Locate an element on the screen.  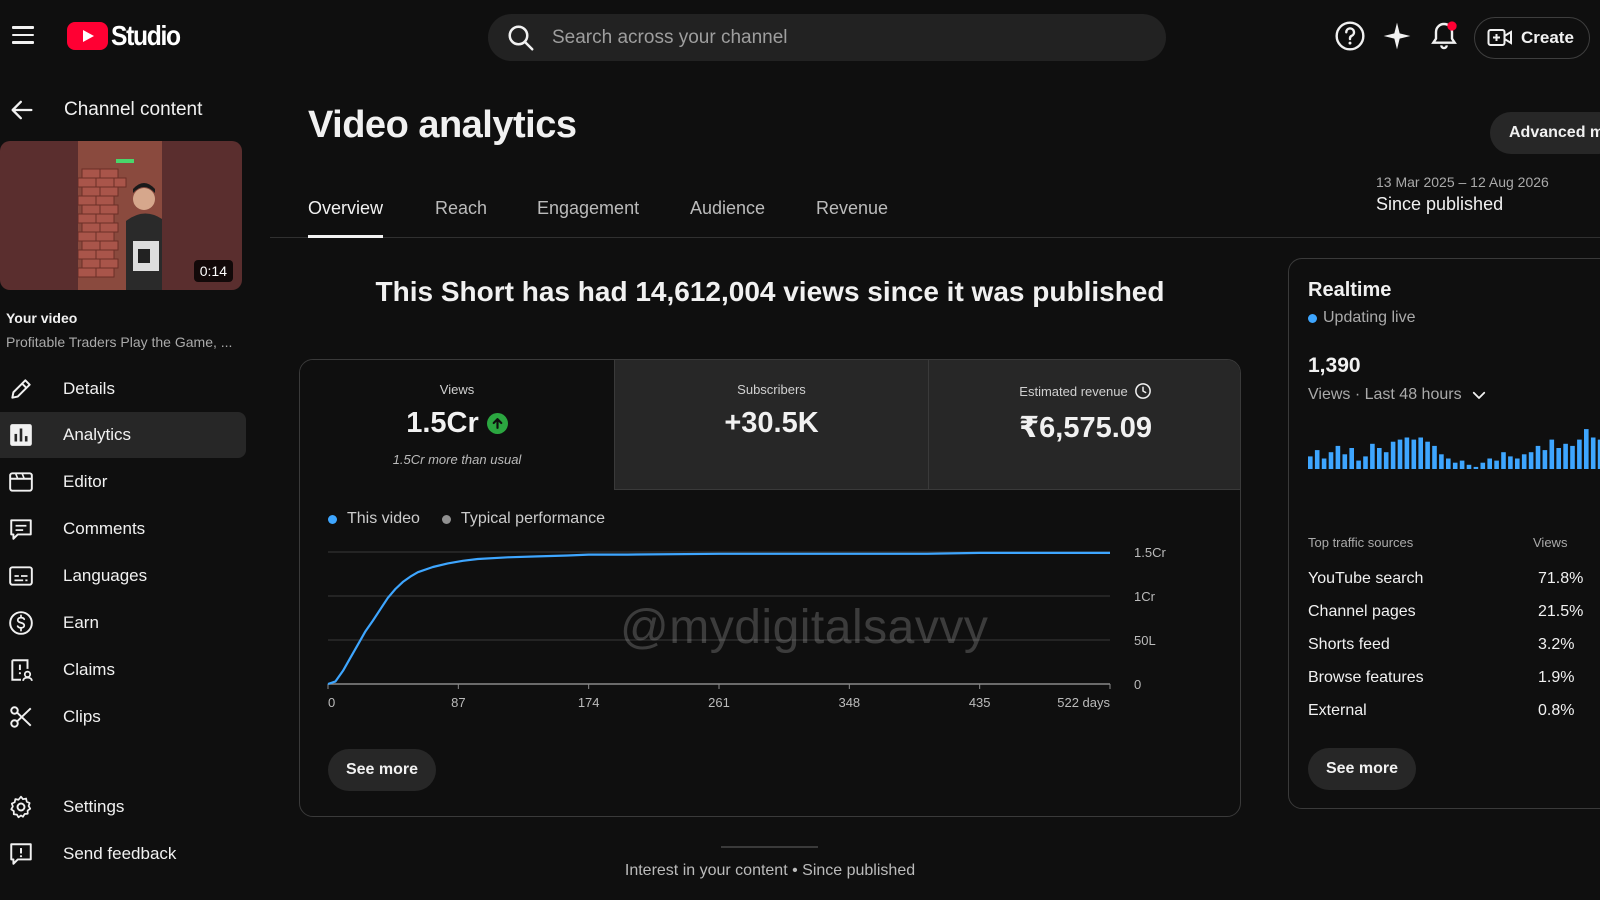
x-tick-label: 435 is located at coordinates (980, 702).